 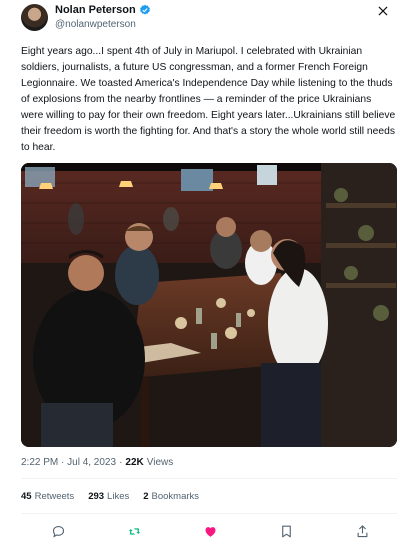 I want to click on reply-icon, so click(x=58, y=531).